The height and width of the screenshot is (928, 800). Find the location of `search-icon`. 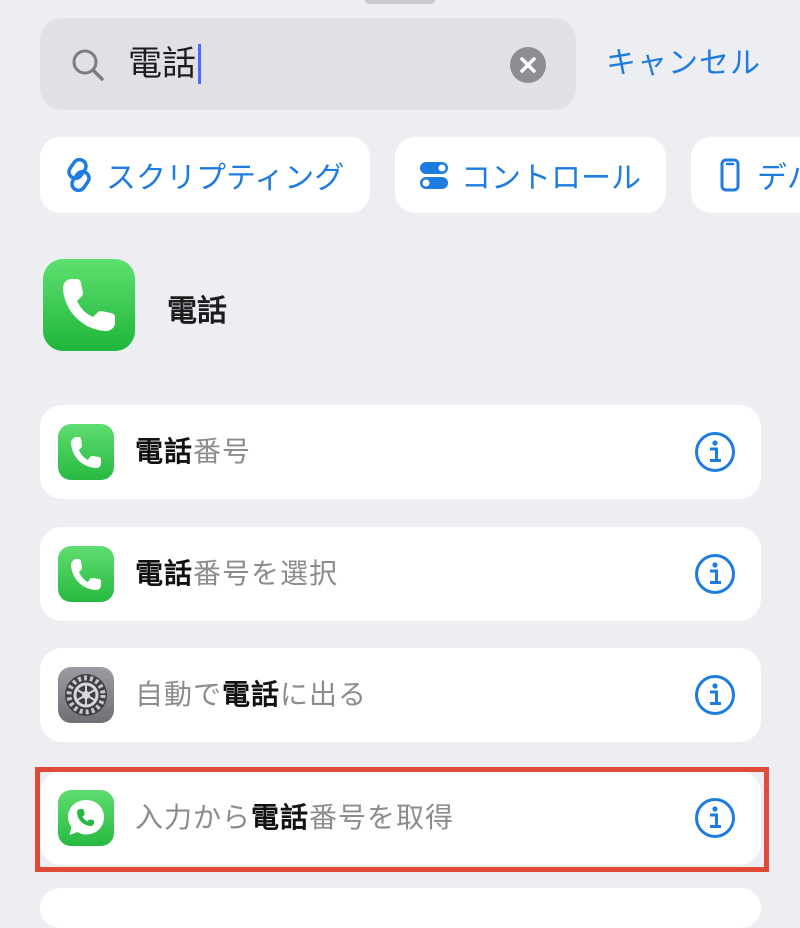

search-icon is located at coordinates (88, 65).